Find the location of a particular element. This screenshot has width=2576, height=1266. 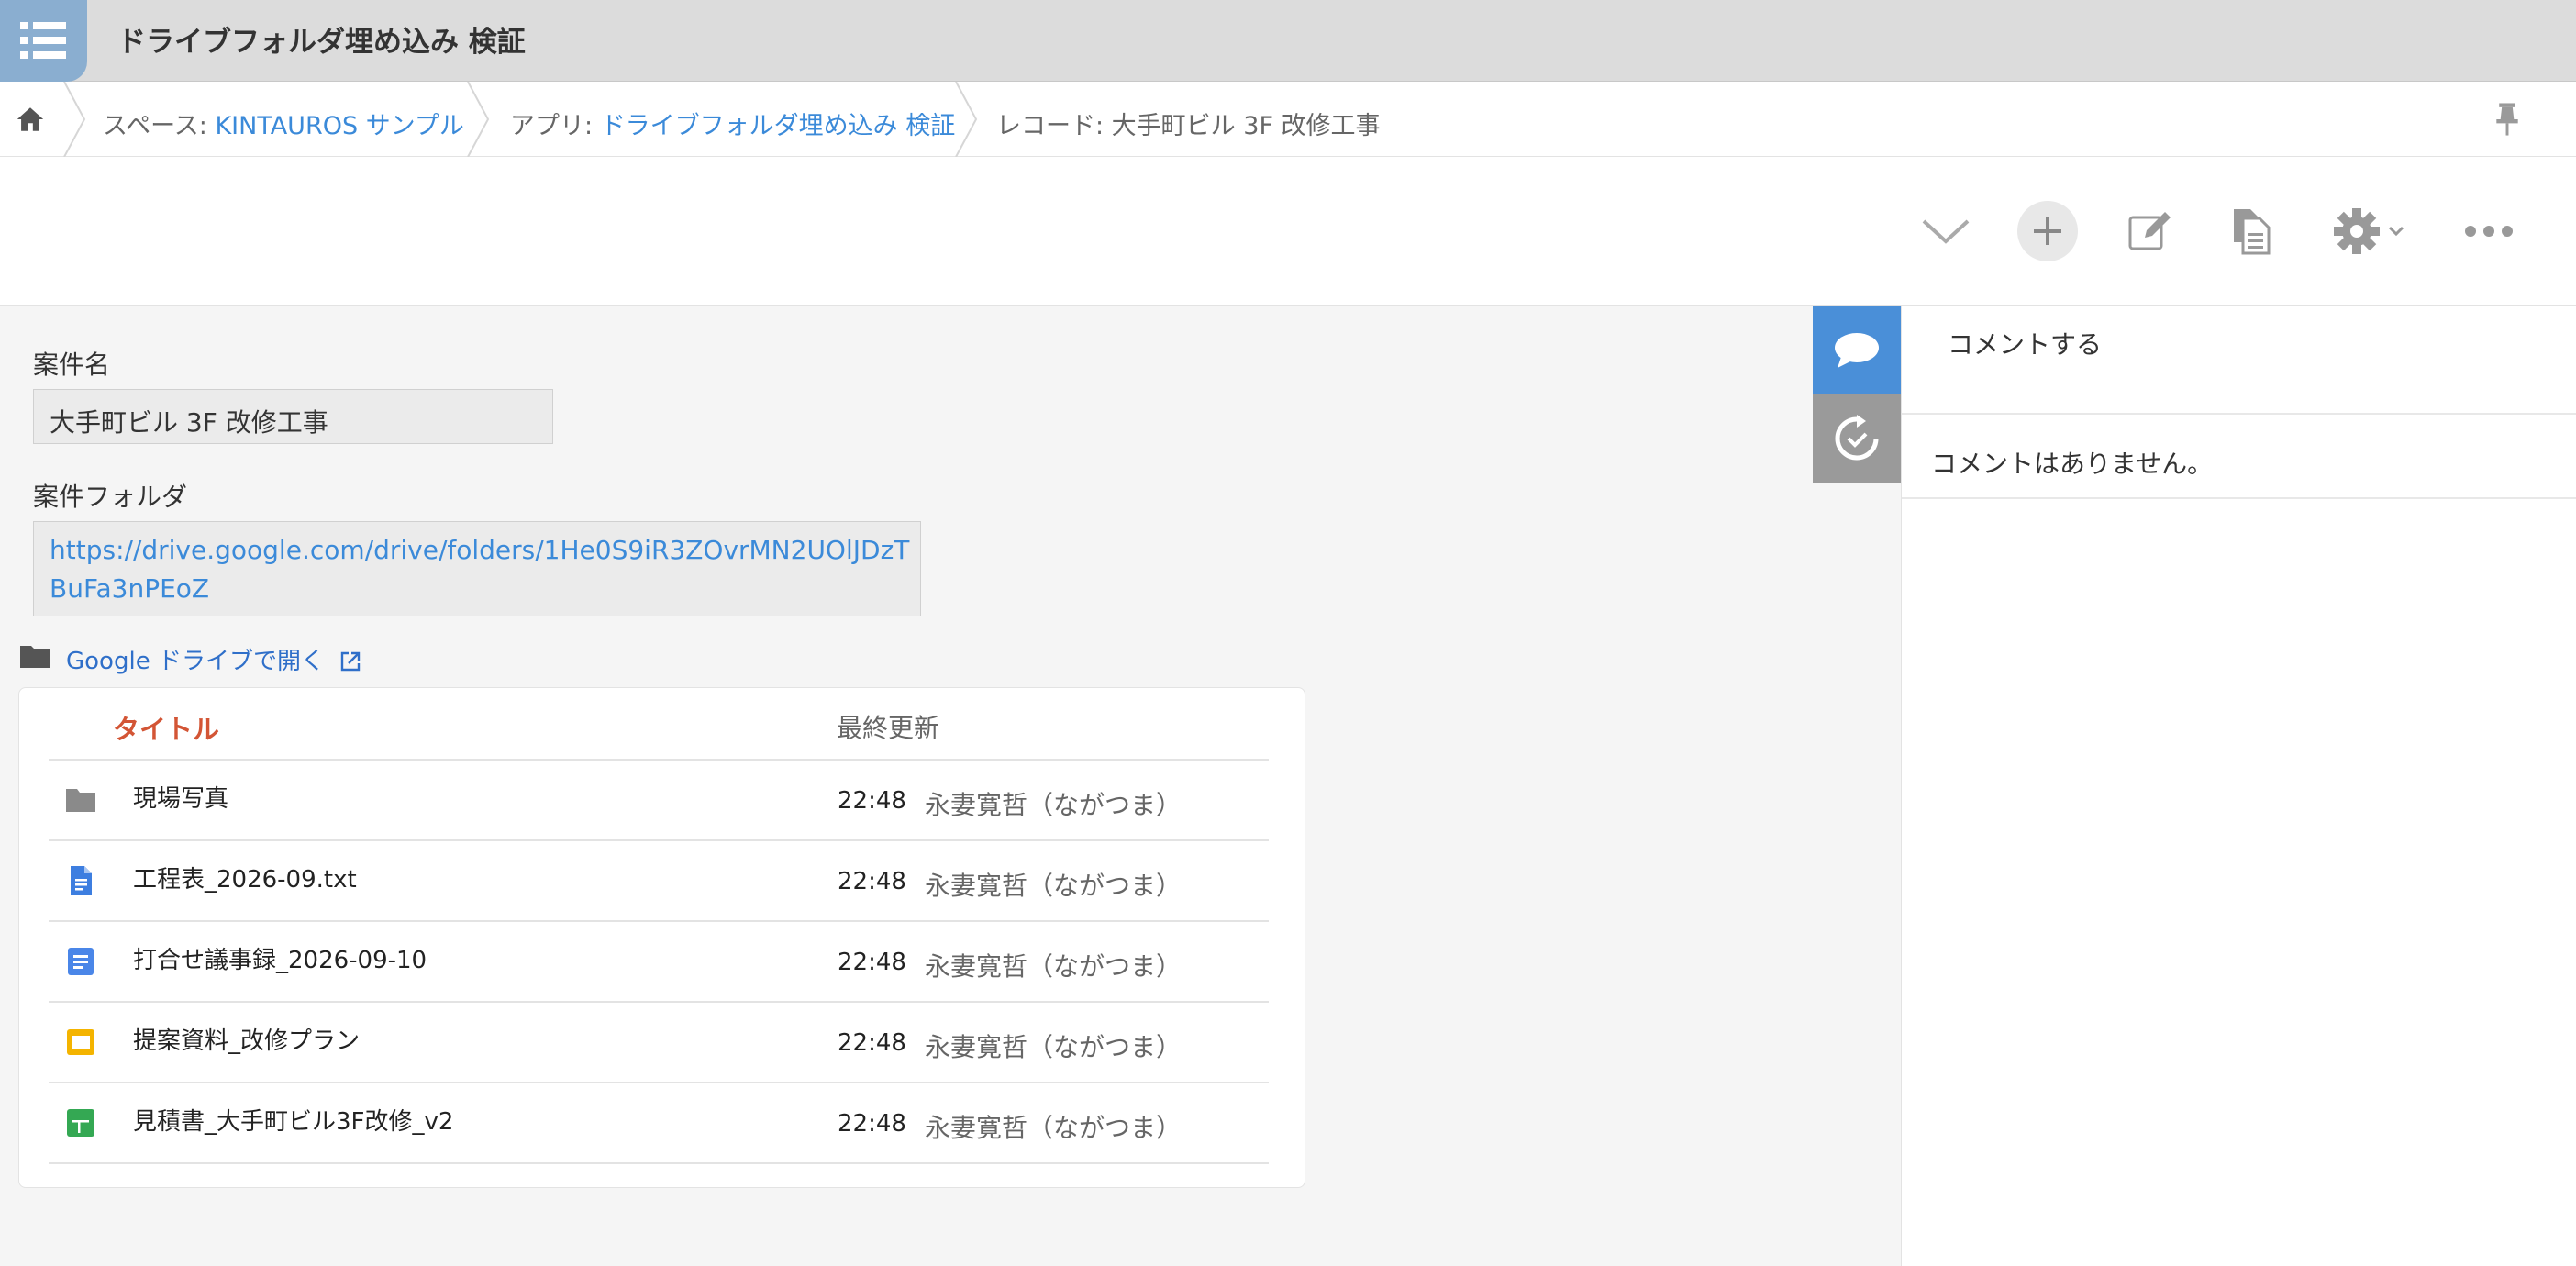

comment-input: コメントする is located at coordinates (2025, 343).